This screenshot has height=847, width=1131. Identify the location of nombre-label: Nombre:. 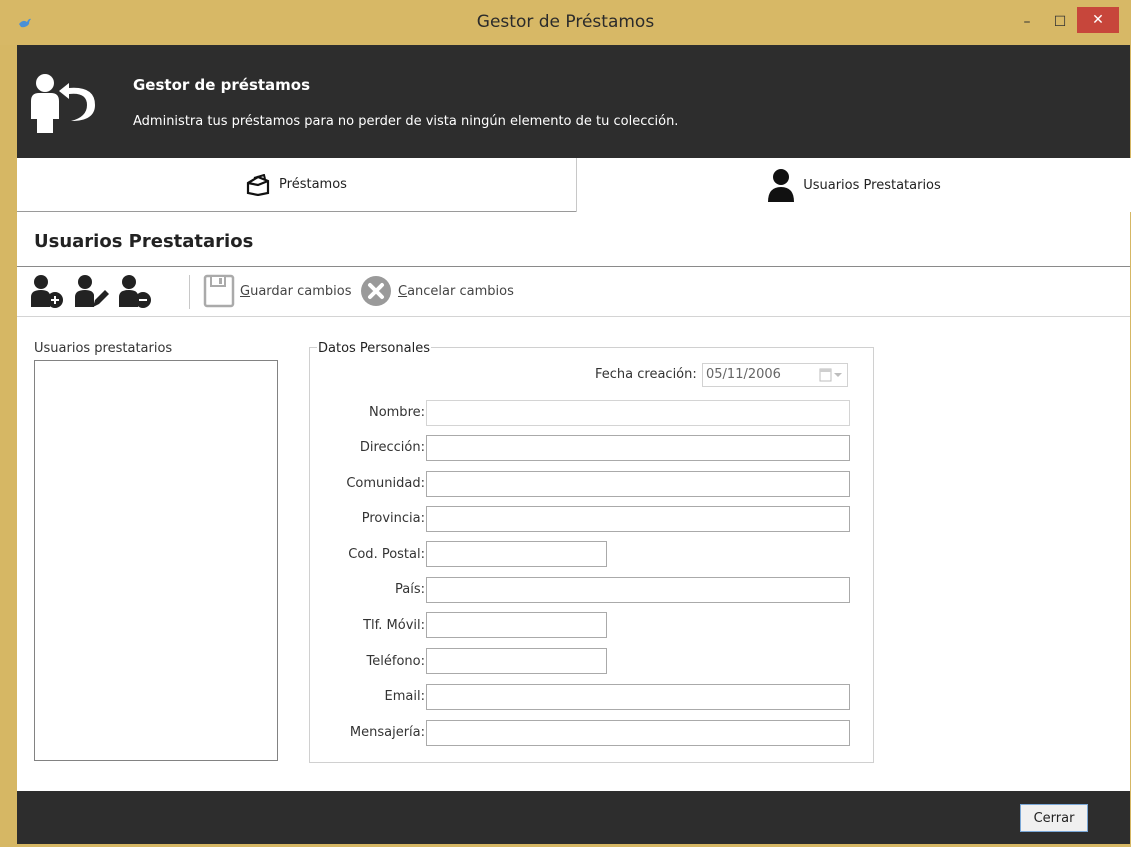
(396, 412).